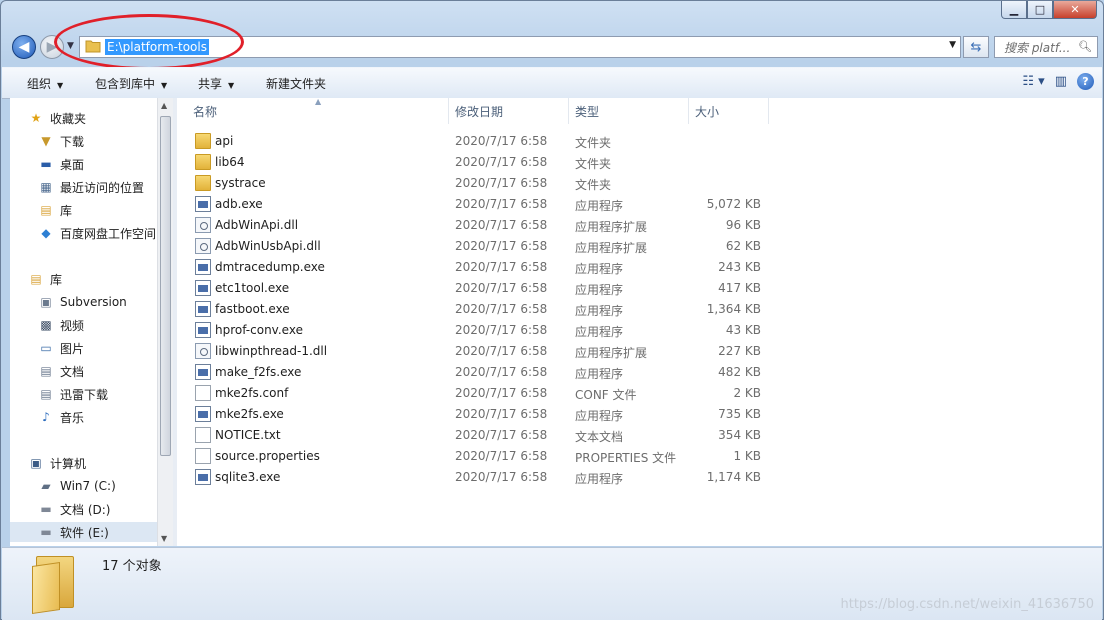 The image size is (1104, 620). I want to click on file-row: api 2020/7/17 6:58 文件夹, so click(477, 141).